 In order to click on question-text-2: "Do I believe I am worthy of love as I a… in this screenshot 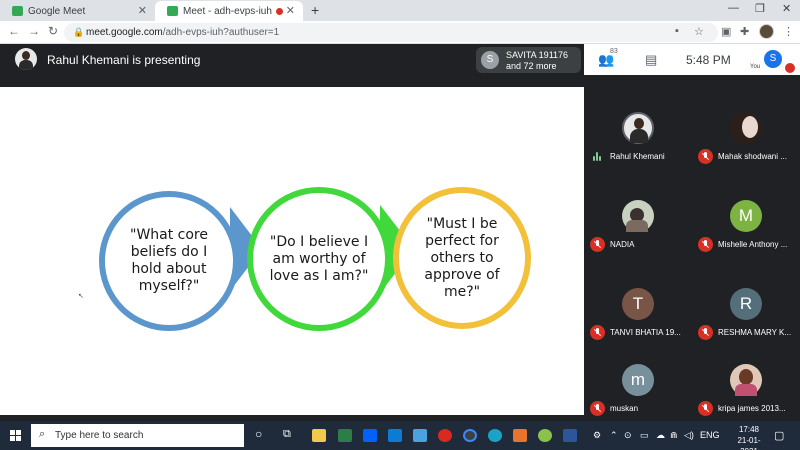, I will do `click(319, 258)`.